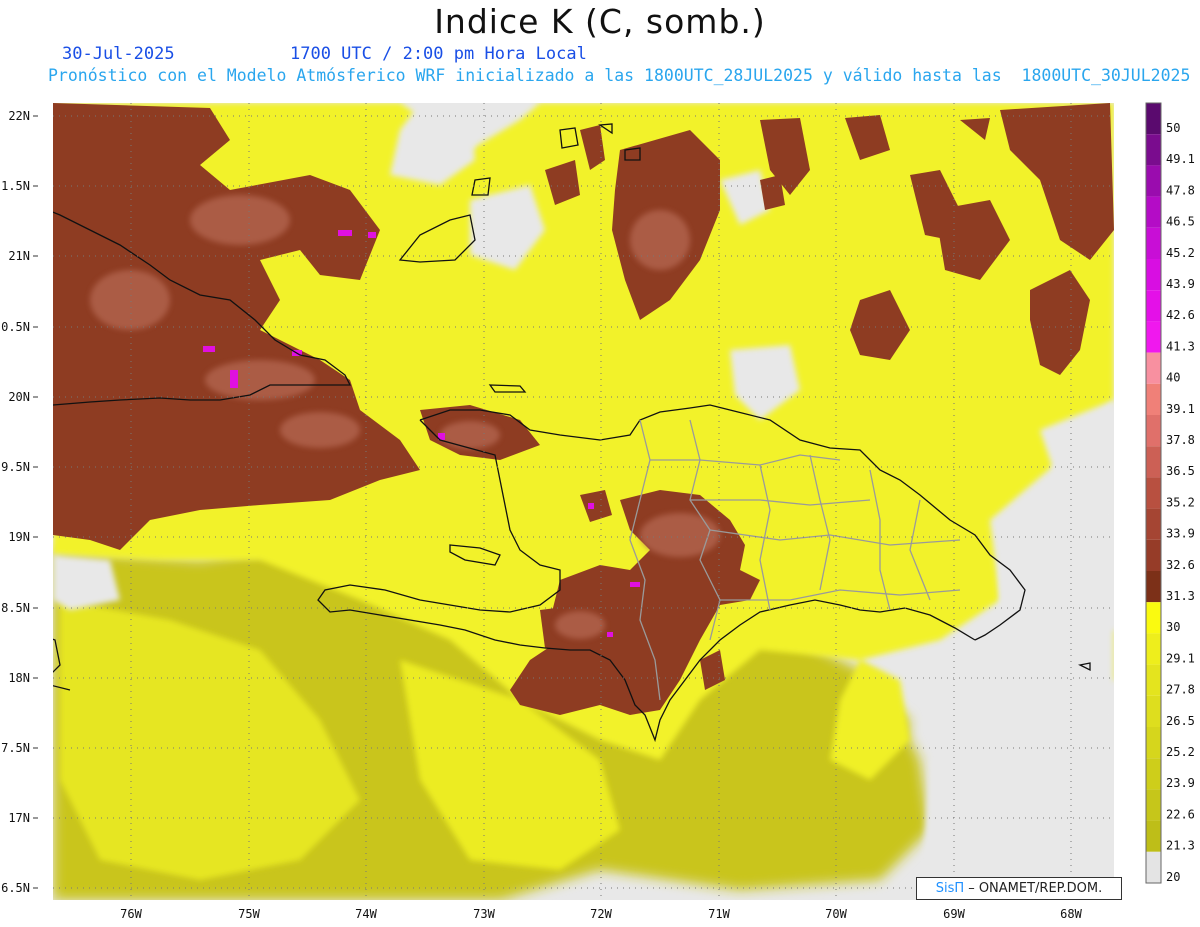  I want to click on colorbar-label: 20, so click(1173, 877).